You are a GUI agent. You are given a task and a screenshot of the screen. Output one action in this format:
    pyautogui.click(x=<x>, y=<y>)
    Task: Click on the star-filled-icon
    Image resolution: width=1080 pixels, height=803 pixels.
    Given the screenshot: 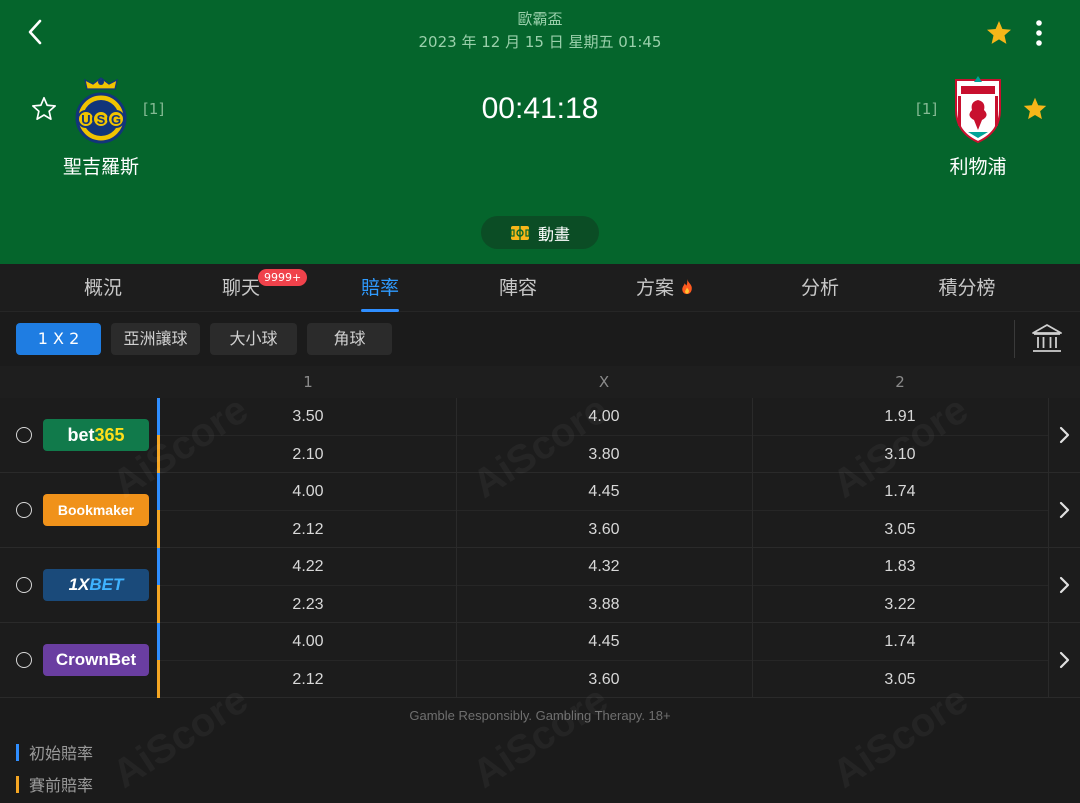 What is the action you would take?
    pyautogui.click(x=1035, y=108)
    